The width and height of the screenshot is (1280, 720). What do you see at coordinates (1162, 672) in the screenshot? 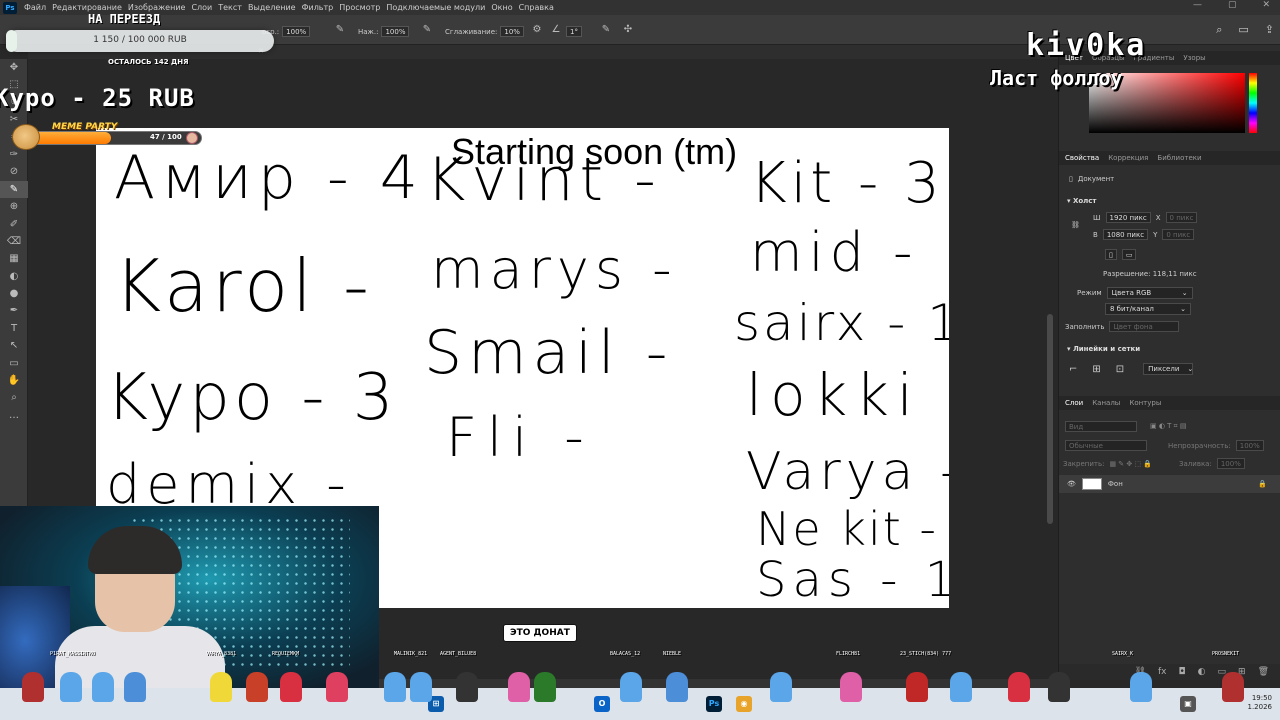
I see `fx-icon: fx` at bounding box center [1162, 672].